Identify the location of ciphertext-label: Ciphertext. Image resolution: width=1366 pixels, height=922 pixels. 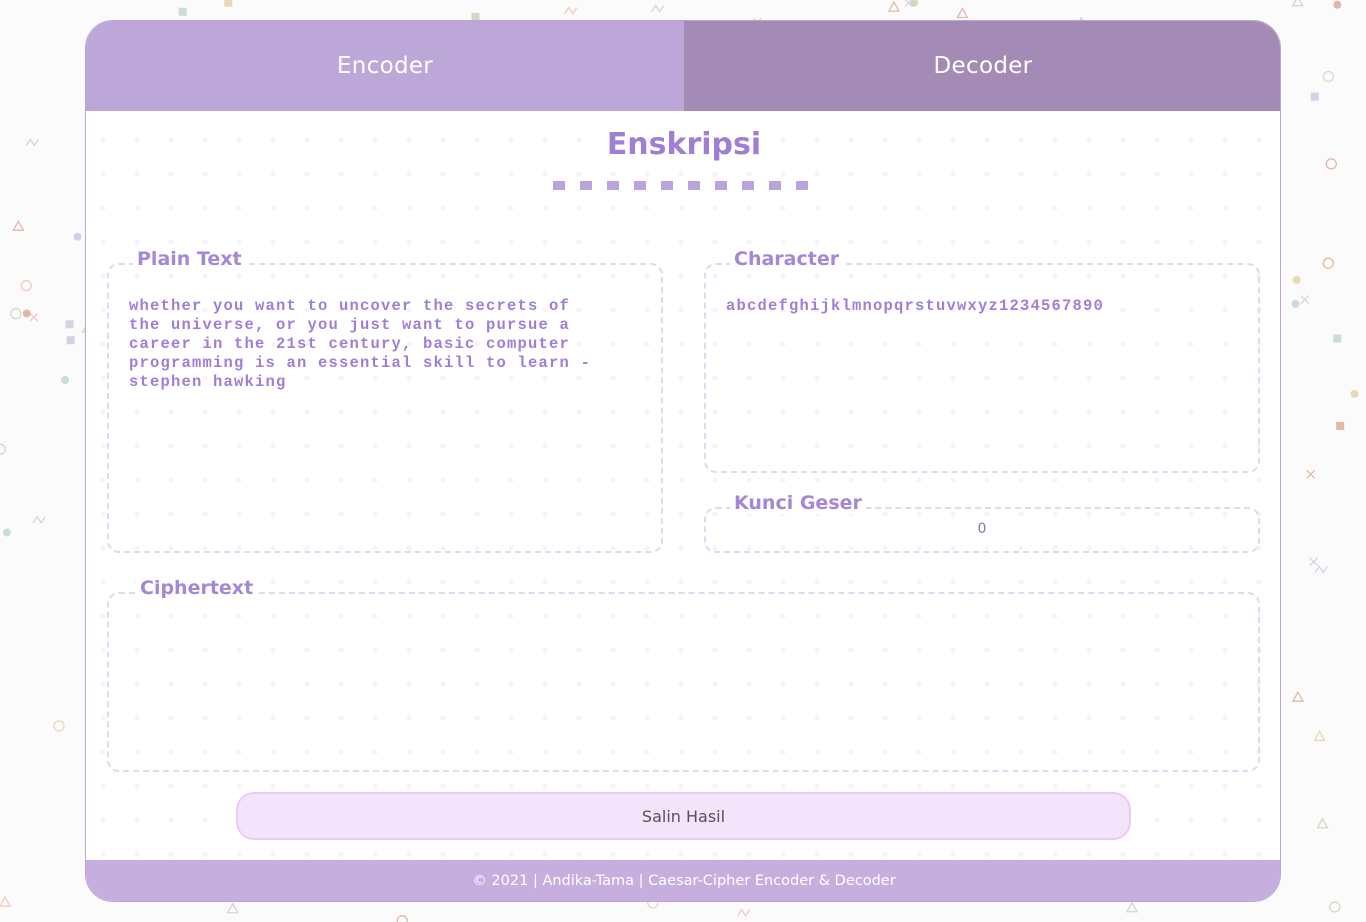
(197, 588).